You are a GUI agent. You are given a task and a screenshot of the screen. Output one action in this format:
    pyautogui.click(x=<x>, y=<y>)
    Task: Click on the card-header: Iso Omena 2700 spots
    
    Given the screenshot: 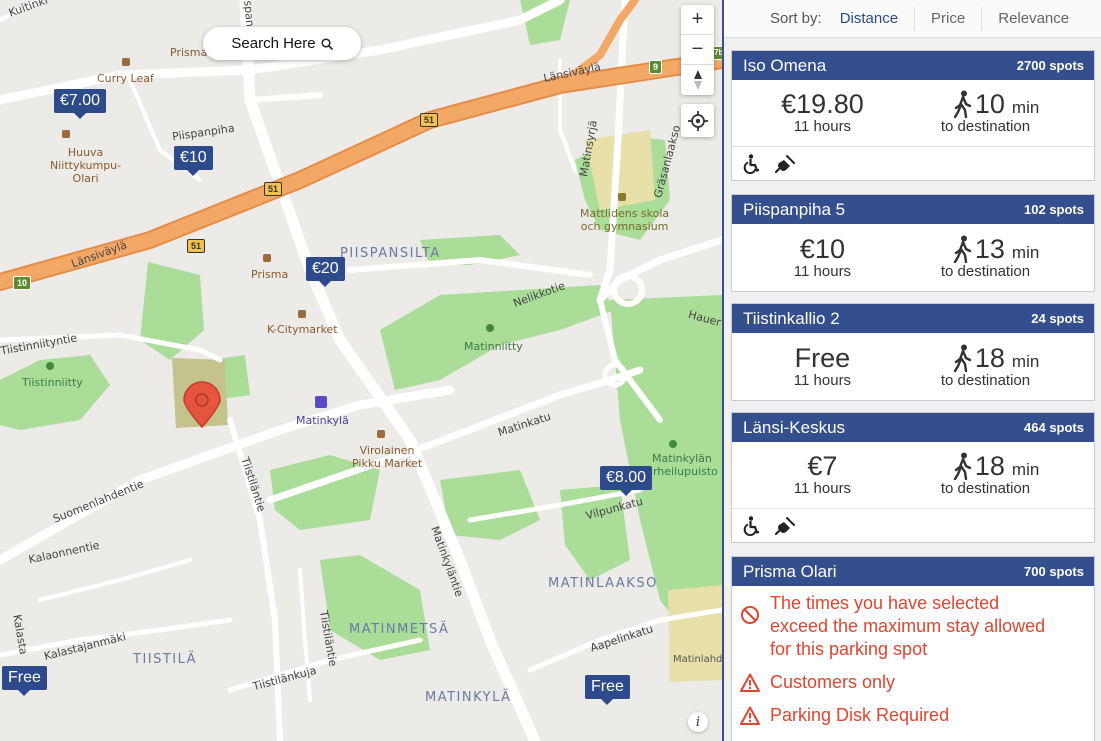 What is the action you would take?
    pyautogui.click(x=913, y=65)
    